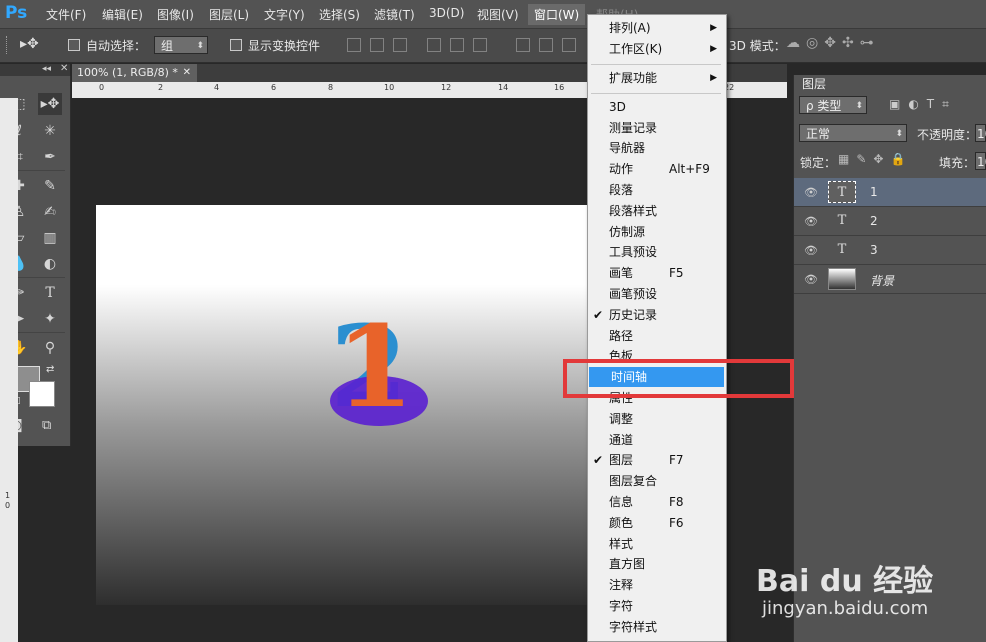 Image resolution: width=986 pixels, height=642 pixels. Describe the element at coordinates (656, 273) in the screenshot. I see `window-menu-item: 画笔 F5` at that location.